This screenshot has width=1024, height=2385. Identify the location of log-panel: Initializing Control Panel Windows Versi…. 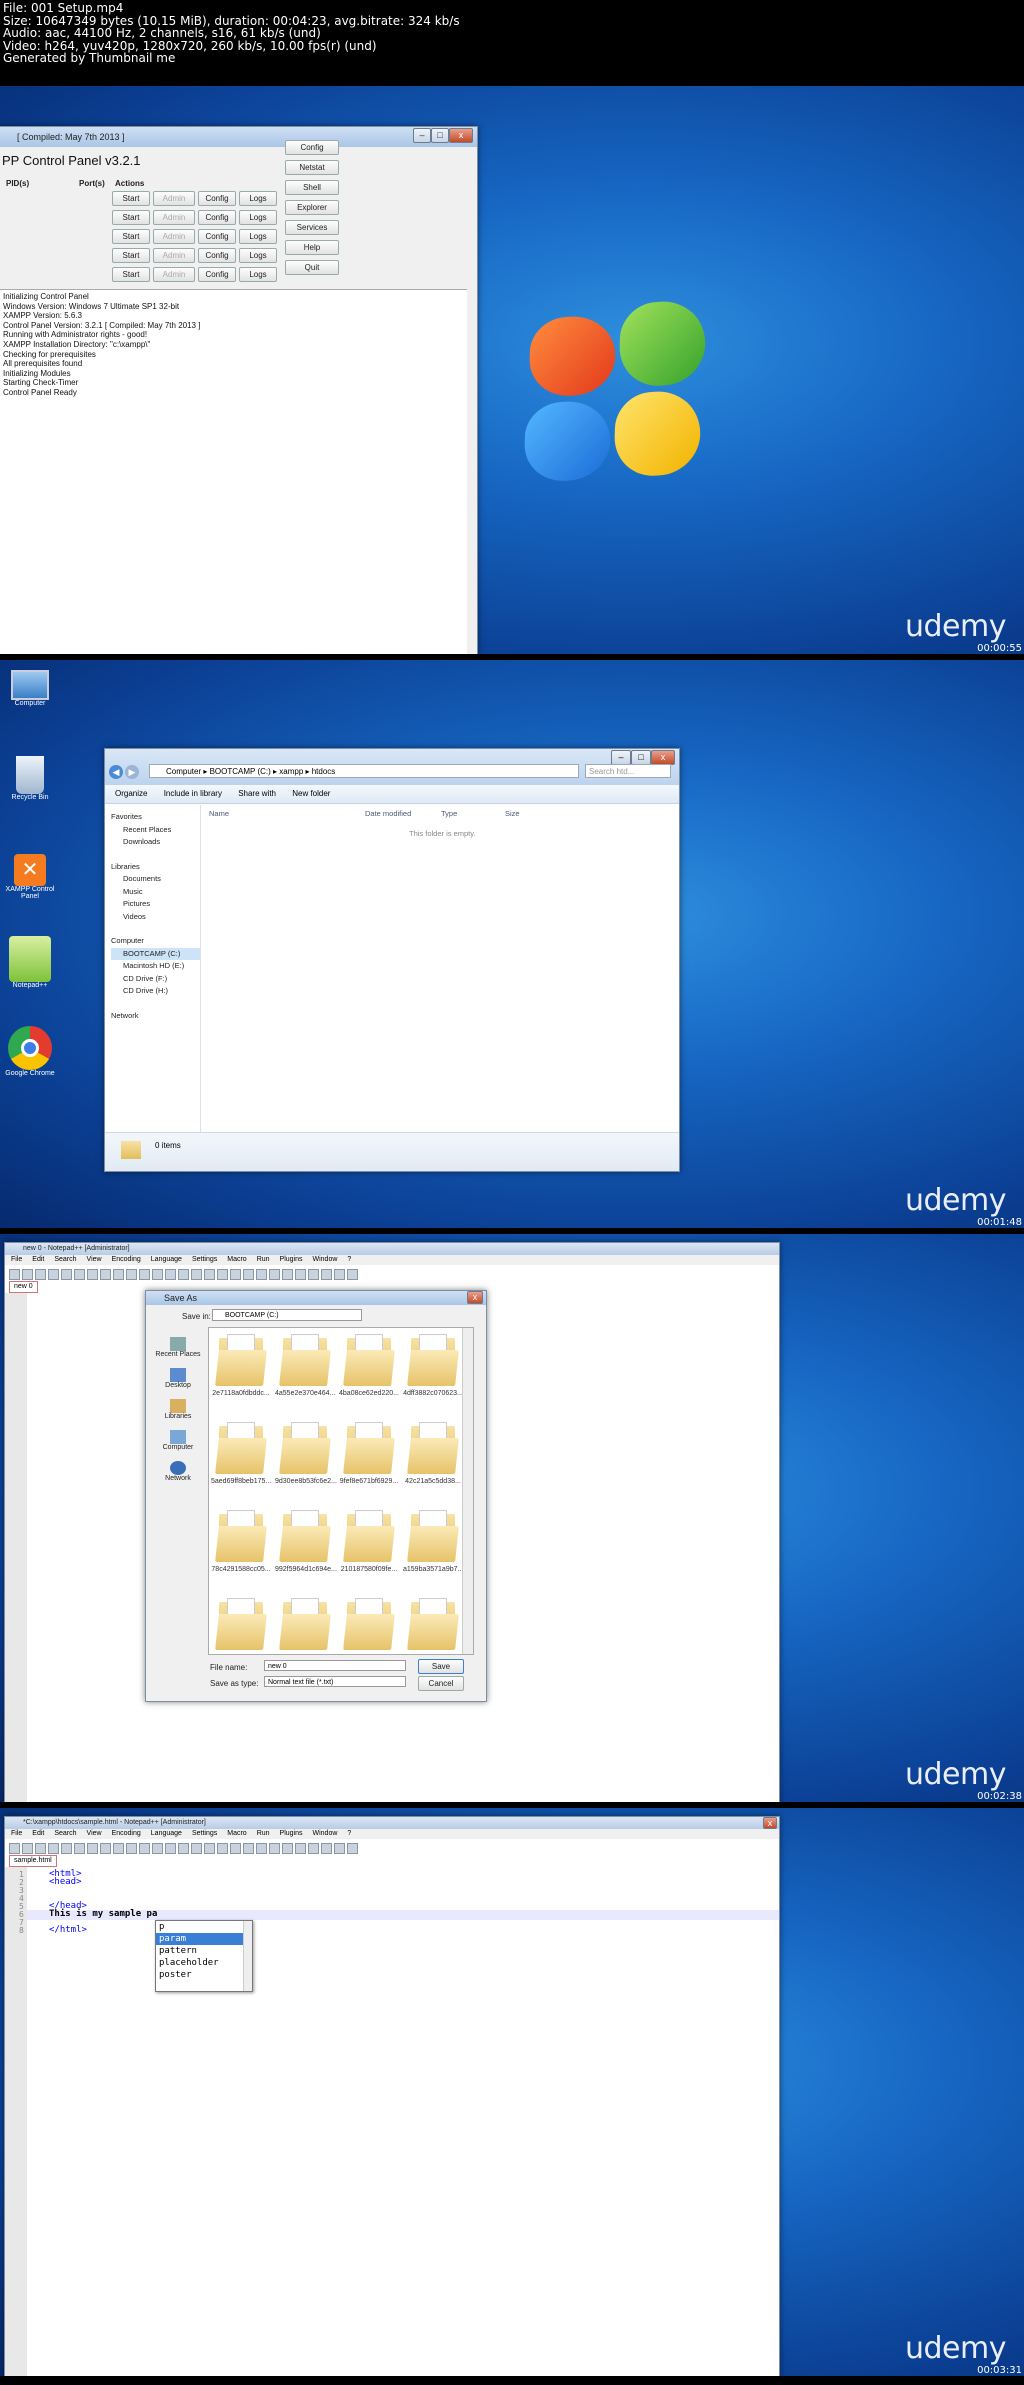
(233, 471).